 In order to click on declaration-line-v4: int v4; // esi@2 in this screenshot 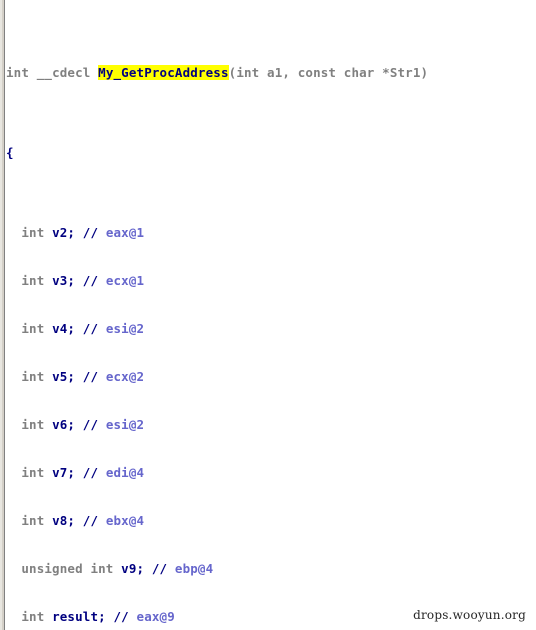, I will do `click(271, 329)`.